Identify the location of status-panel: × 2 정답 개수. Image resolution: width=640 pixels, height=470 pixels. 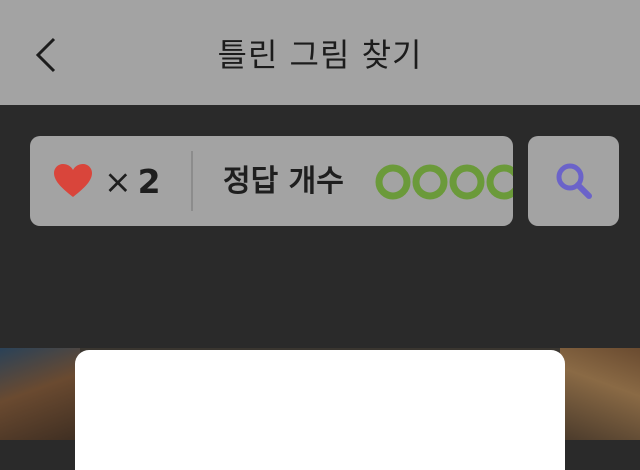
(271, 181).